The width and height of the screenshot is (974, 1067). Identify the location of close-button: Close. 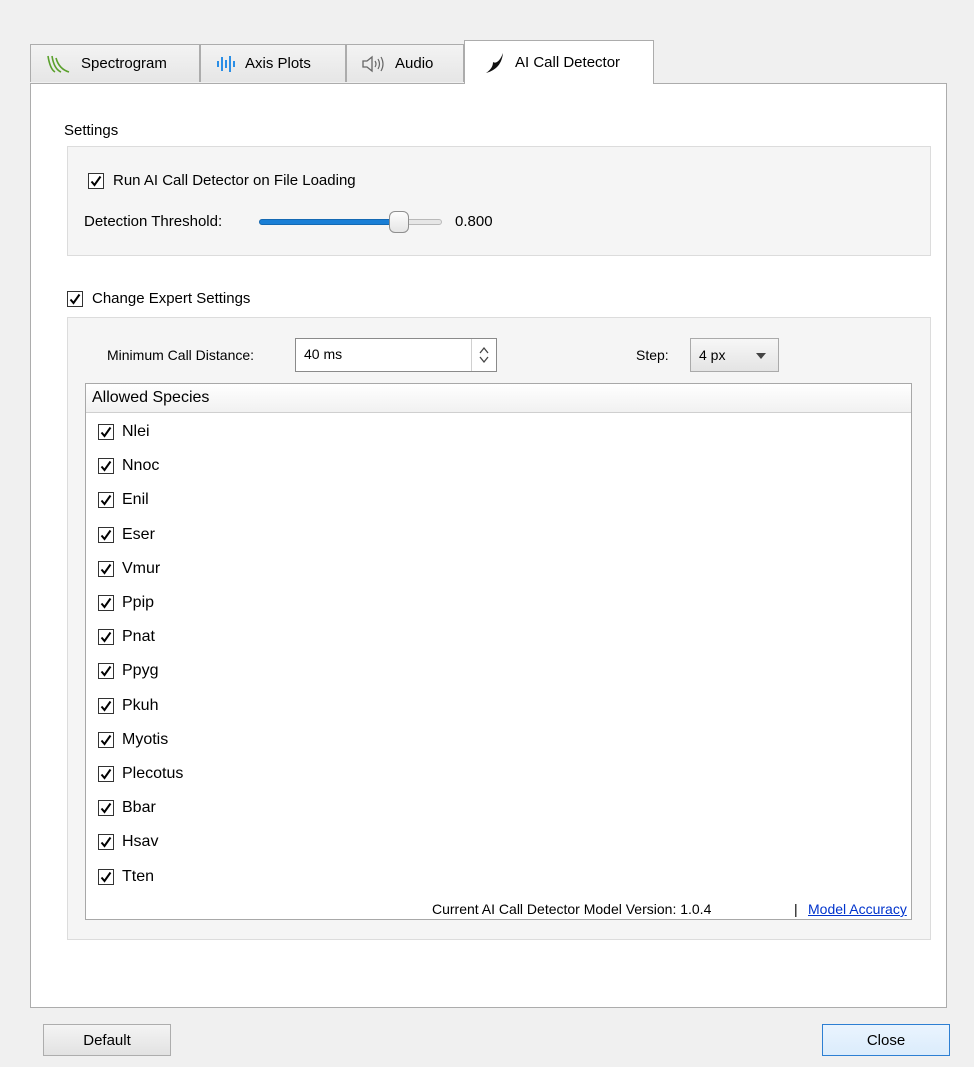
(886, 1040).